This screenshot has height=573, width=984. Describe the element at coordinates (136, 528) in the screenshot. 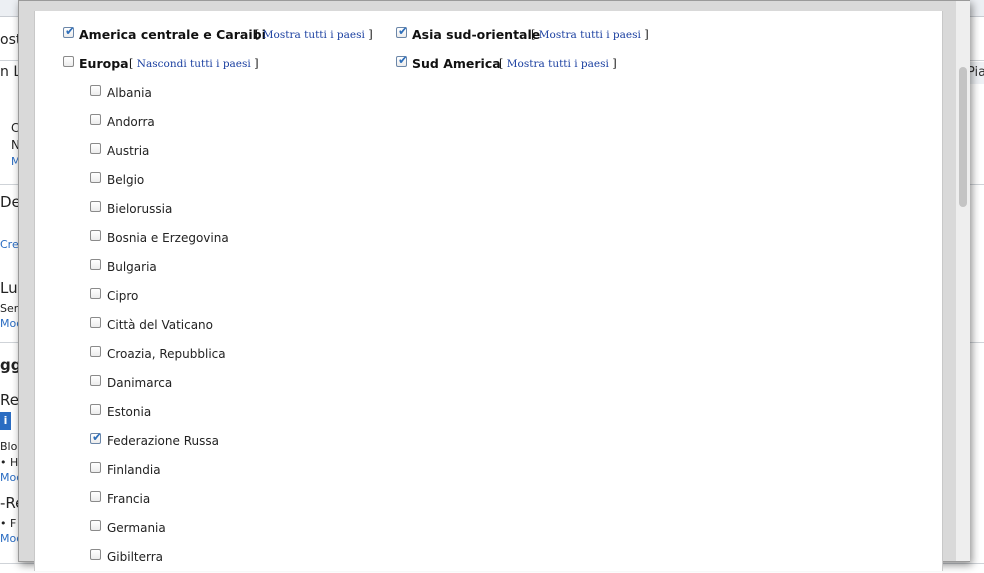

I see `country-label: Germania` at that location.